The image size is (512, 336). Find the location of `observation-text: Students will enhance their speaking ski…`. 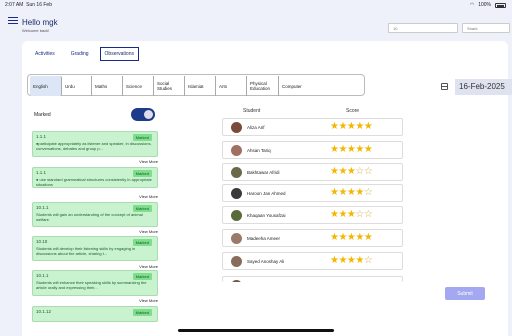

observation-text: Students will enhance their speaking ski… is located at coordinates (91, 285).